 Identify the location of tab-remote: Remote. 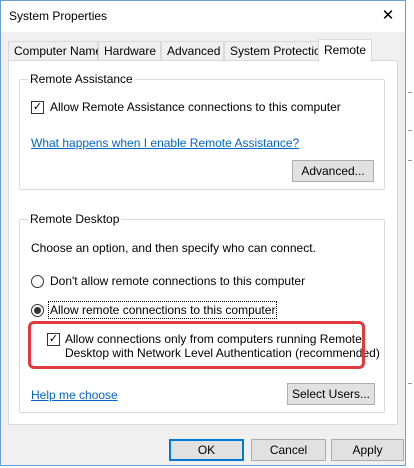
(345, 50).